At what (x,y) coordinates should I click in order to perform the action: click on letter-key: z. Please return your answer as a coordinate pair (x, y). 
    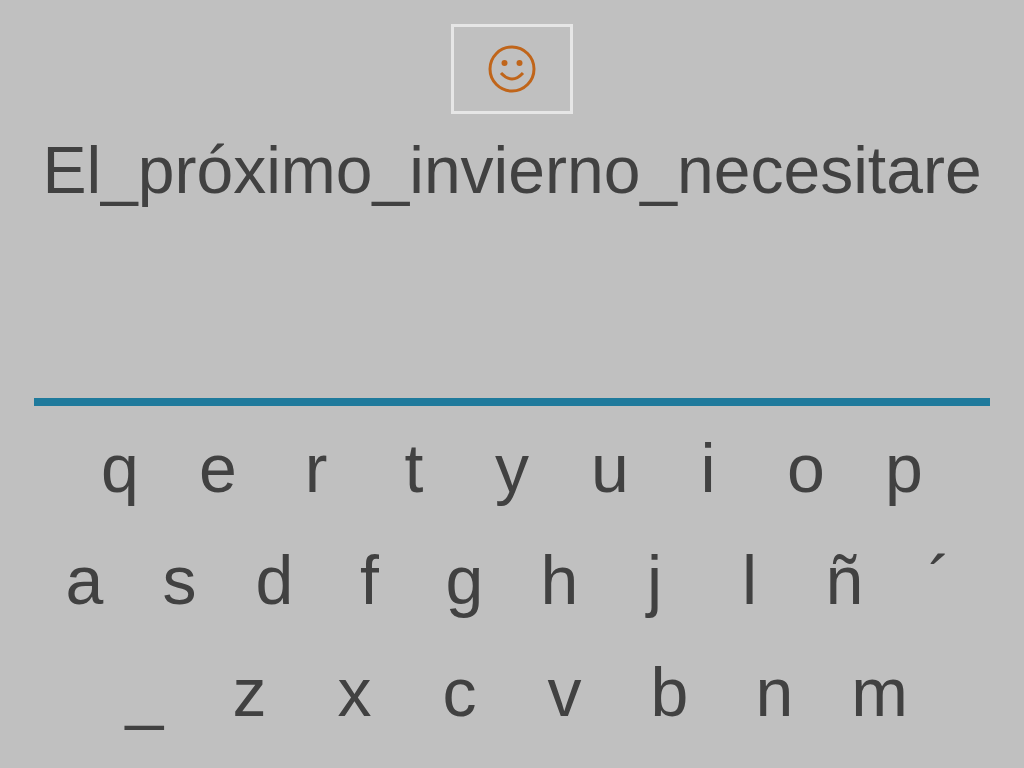
    Looking at the image, I should click on (249, 692).